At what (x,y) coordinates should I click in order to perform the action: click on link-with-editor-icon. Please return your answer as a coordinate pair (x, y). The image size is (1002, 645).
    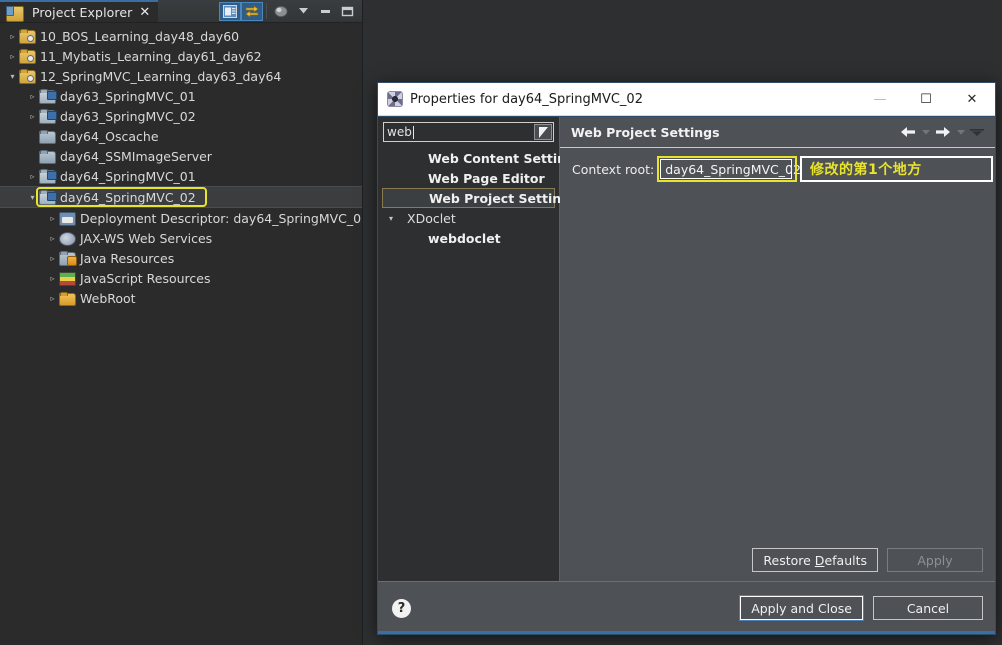
    Looking at the image, I should click on (252, 11).